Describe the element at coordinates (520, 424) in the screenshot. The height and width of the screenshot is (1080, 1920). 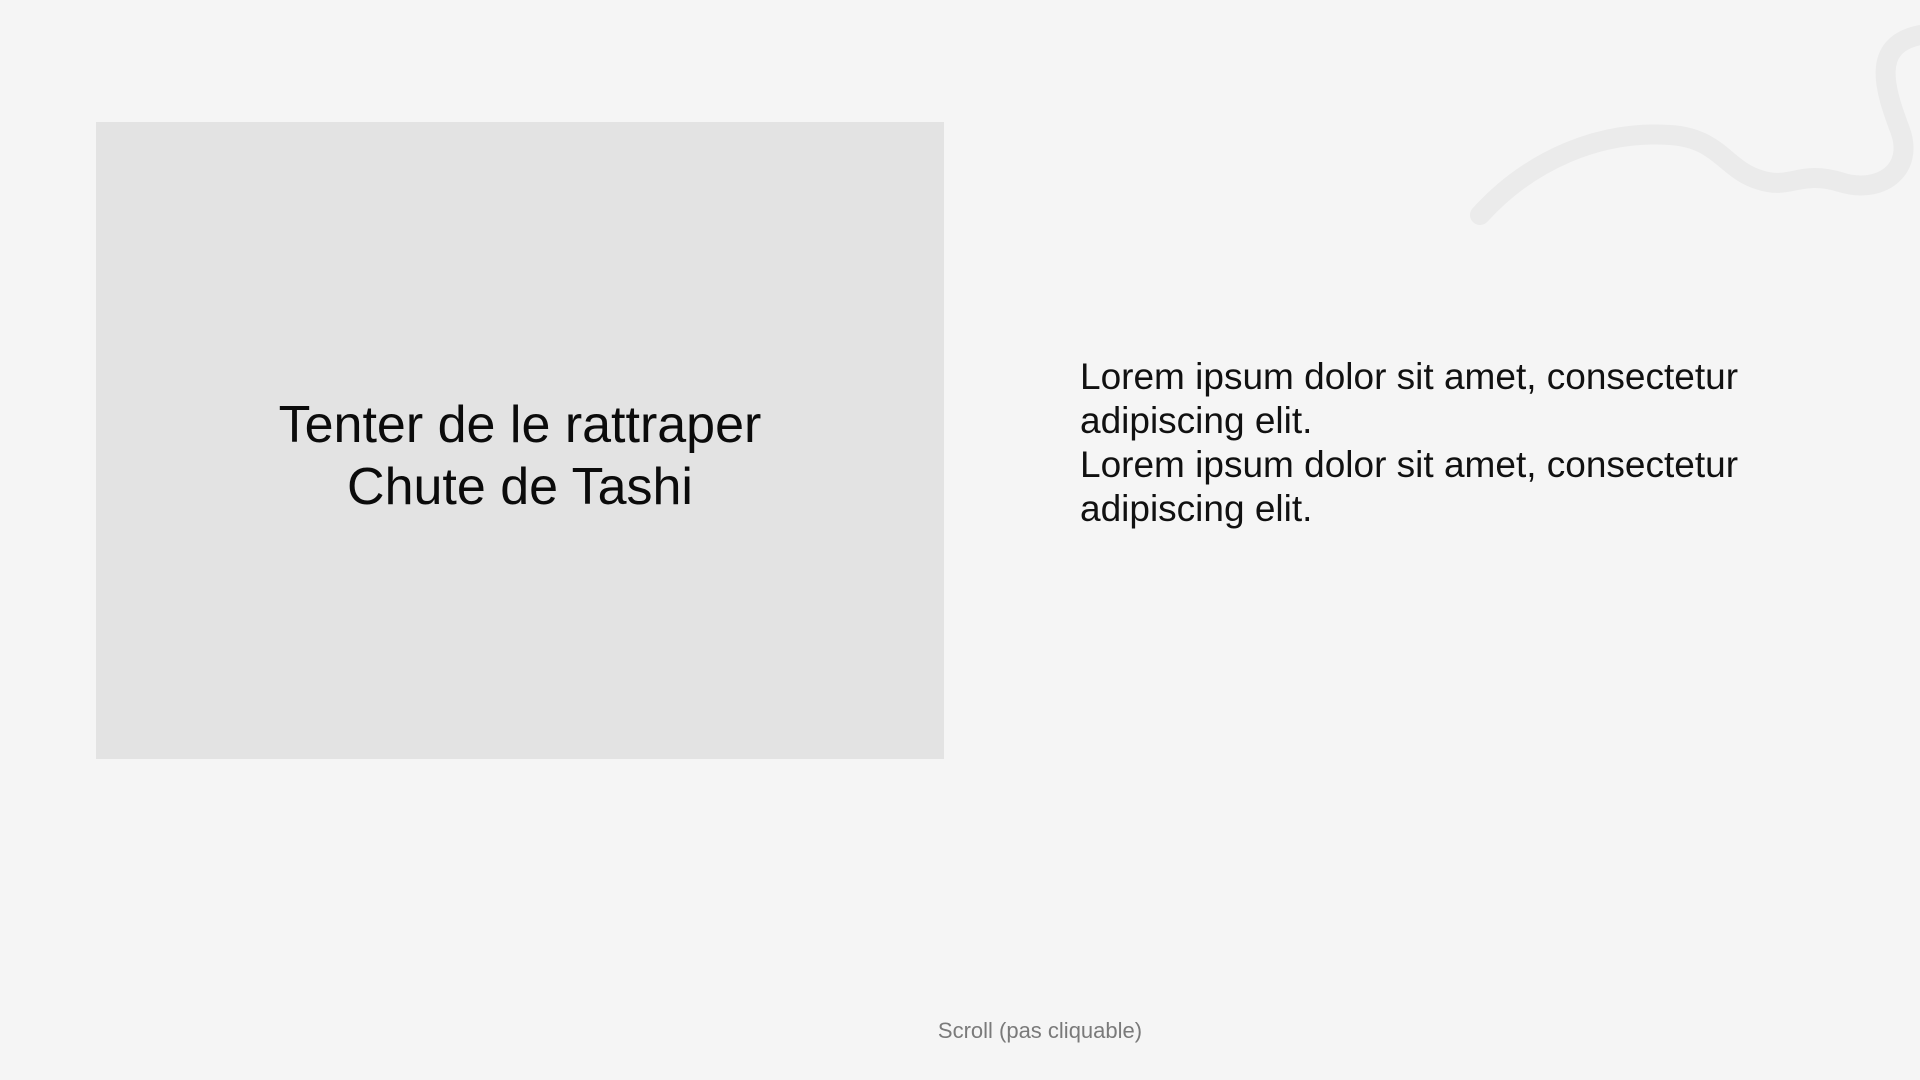
I see `media-caption-line-1: Tenter de le rattraper` at that location.